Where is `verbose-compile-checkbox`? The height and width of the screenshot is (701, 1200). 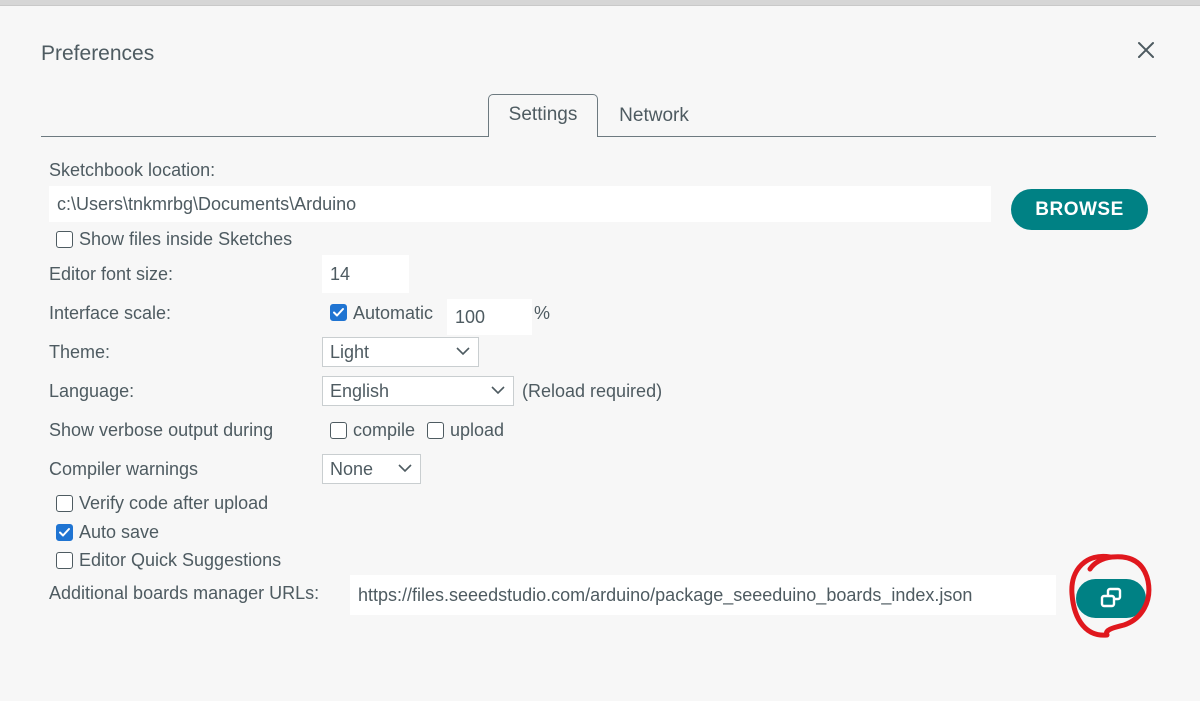
verbose-compile-checkbox is located at coordinates (338, 430).